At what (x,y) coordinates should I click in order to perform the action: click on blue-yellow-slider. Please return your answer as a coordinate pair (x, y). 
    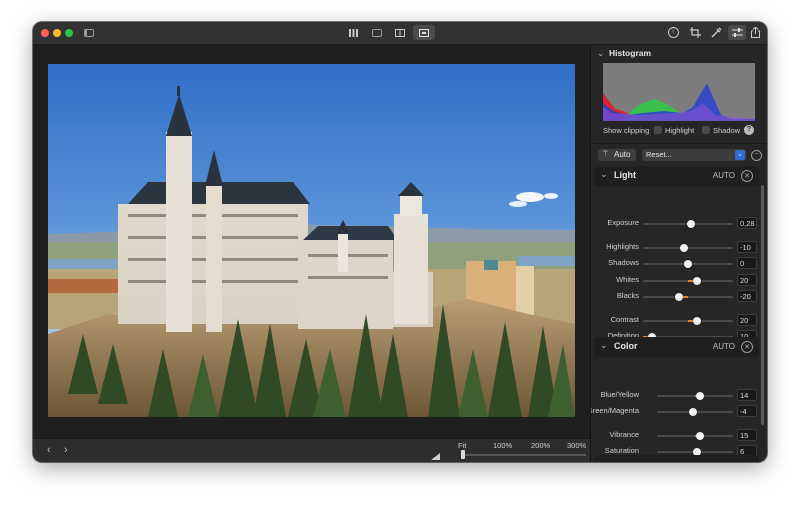
    Looking at the image, I should click on (695, 396).